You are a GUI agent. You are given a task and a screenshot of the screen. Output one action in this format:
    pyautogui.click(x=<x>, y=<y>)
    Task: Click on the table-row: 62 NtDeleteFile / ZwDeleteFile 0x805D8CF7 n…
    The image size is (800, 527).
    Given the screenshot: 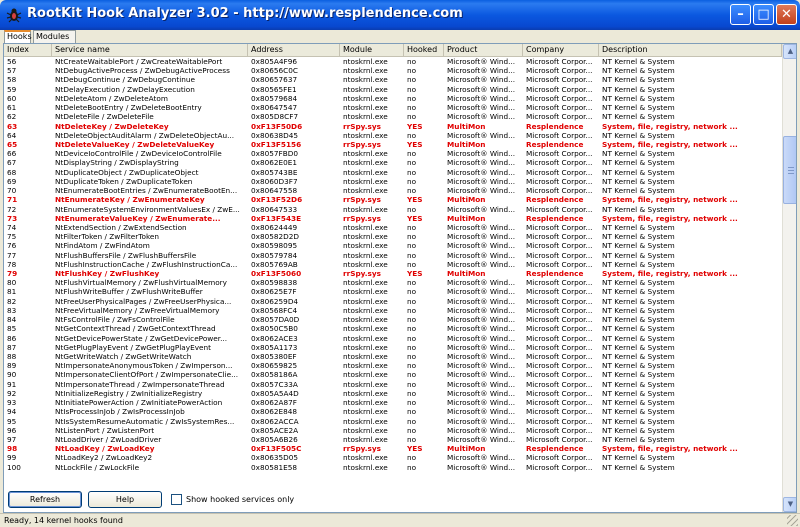 What is the action you would take?
    pyautogui.click(x=393, y=116)
    